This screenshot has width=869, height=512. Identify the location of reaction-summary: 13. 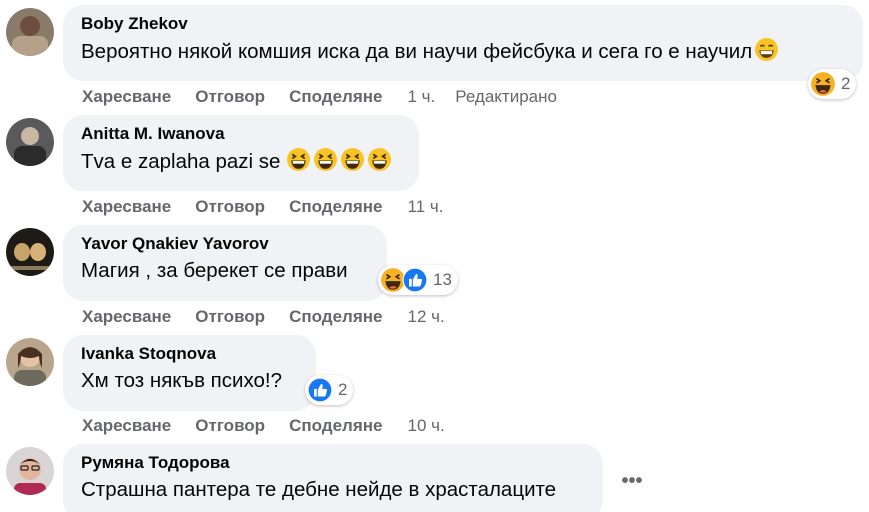
(418, 280).